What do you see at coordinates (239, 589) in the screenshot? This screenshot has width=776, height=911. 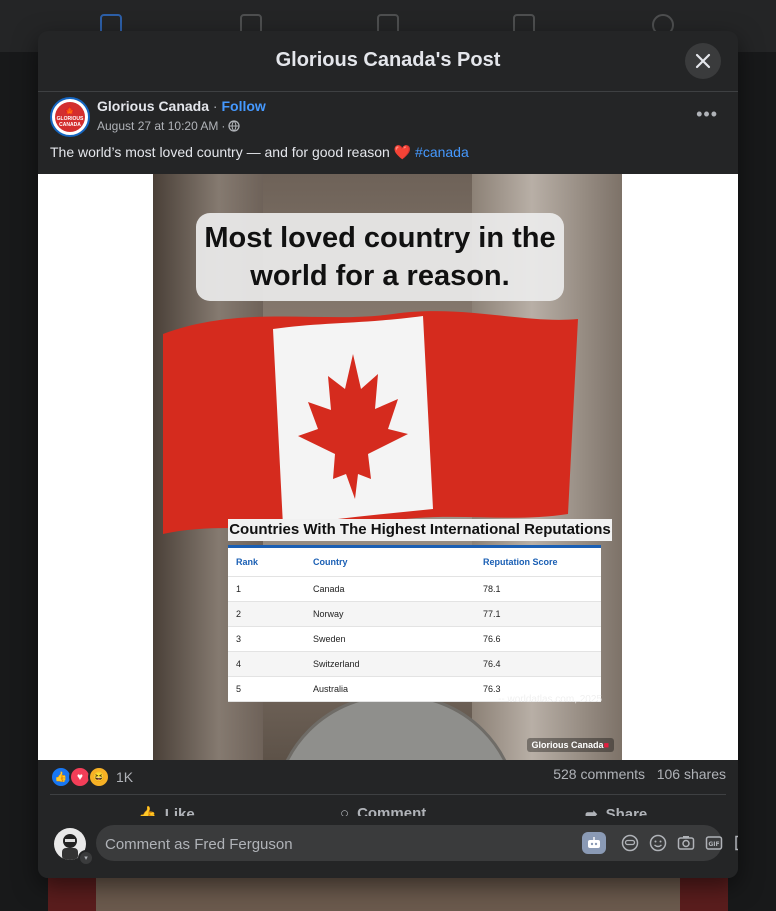 I see `table-cell-rank: 1` at bounding box center [239, 589].